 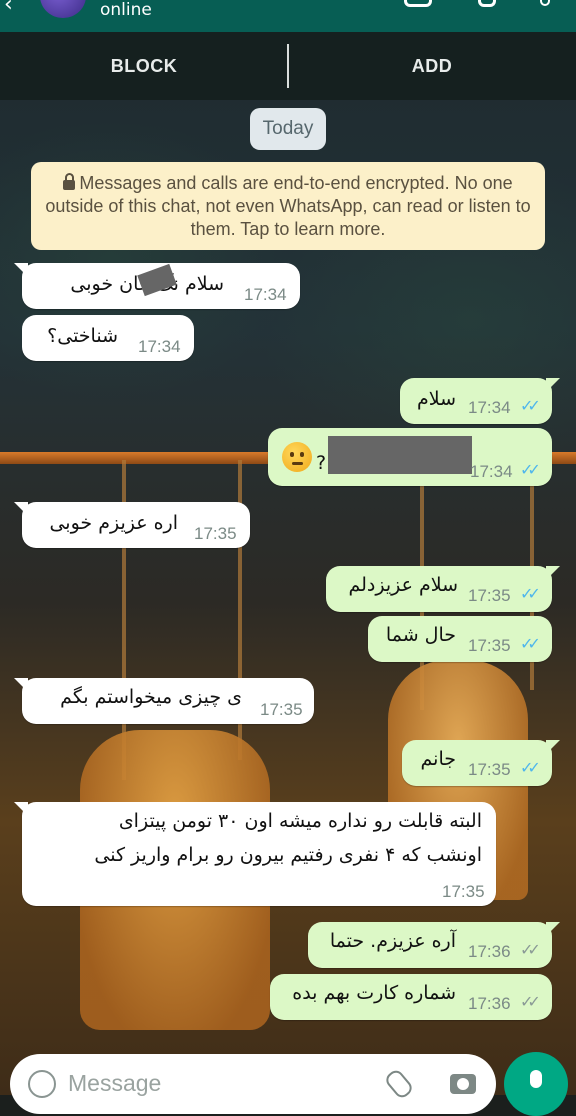 I want to click on message-text: سلام, so click(x=436, y=399).